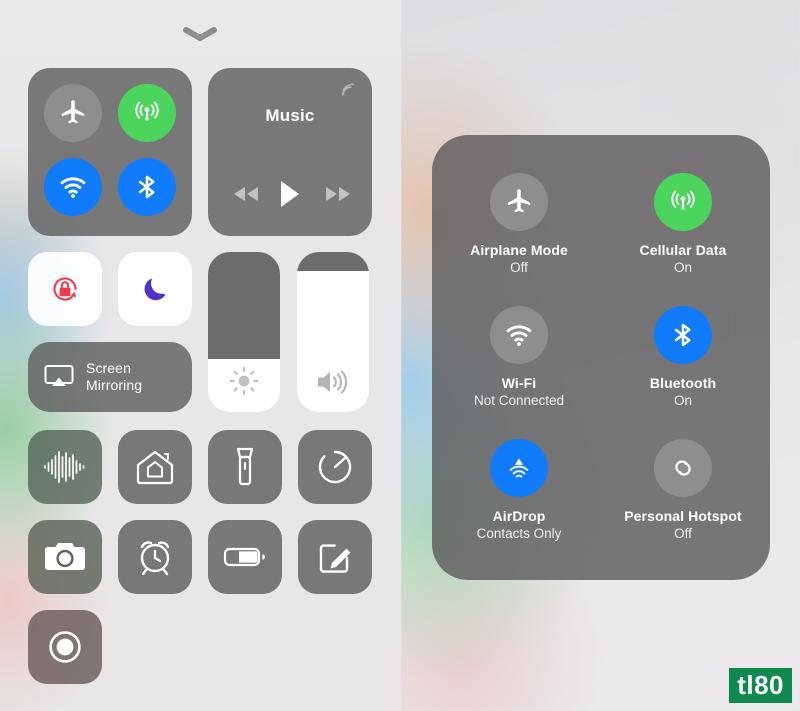 The width and height of the screenshot is (800, 711). I want to click on music-transport-controls, so click(290, 194).